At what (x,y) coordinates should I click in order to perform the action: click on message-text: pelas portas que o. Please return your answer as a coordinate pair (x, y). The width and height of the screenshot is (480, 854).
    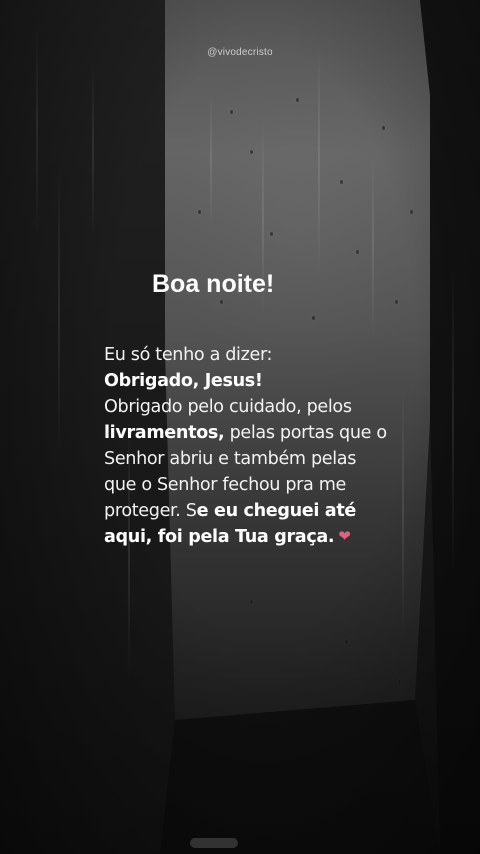
    Looking at the image, I should click on (306, 433).